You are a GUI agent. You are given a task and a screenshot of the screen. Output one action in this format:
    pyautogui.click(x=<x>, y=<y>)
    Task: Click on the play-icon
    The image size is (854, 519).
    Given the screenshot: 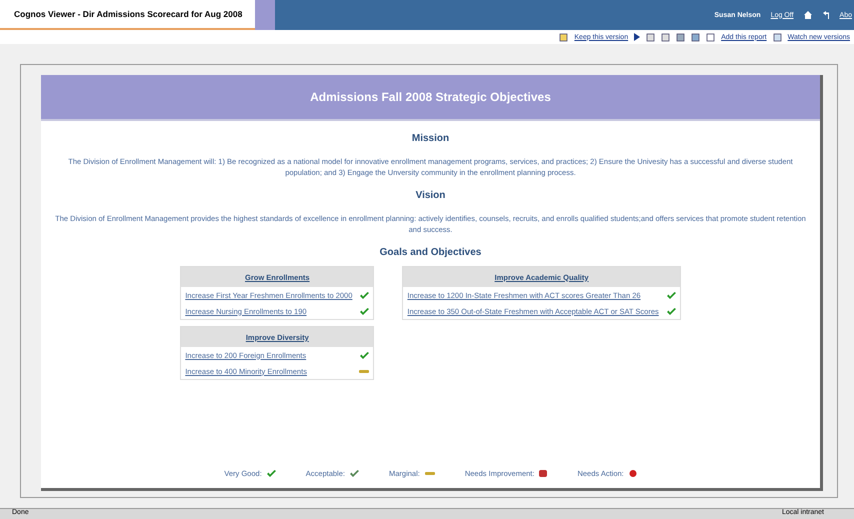 What is the action you would take?
    pyautogui.click(x=637, y=37)
    